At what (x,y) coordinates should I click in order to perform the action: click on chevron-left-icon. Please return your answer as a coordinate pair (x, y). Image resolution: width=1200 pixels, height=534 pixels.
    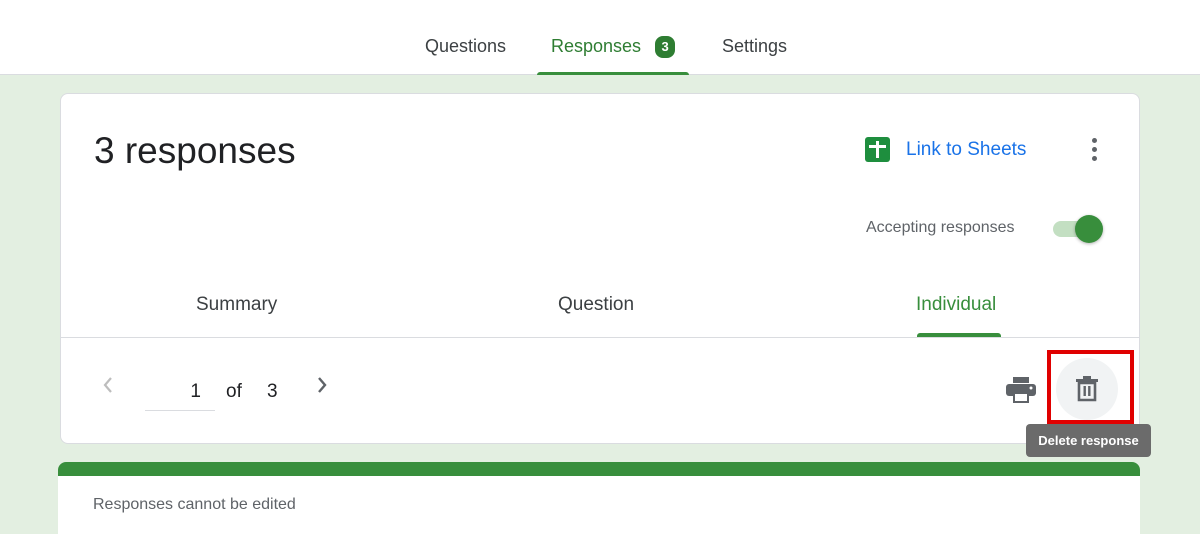
    Looking at the image, I should click on (107, 385).